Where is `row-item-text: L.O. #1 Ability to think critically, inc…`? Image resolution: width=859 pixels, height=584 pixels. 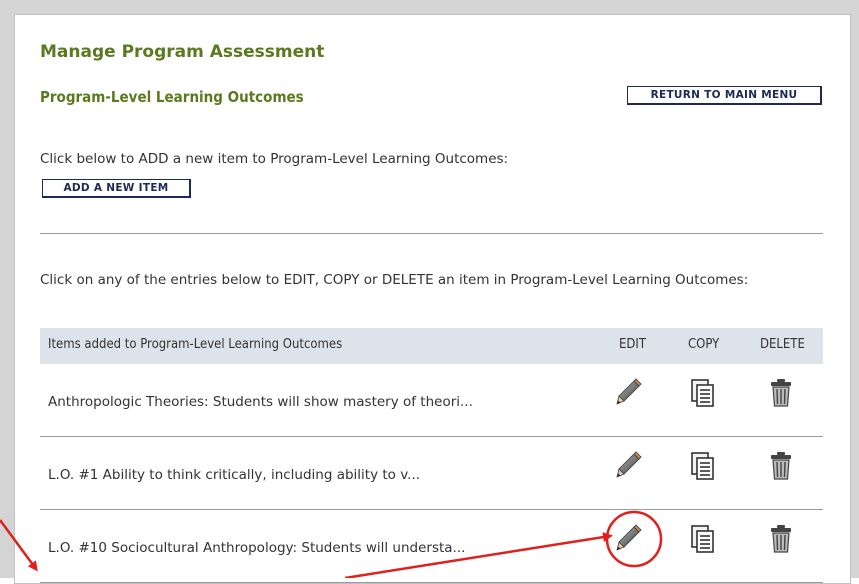
row-item-text: L.O. #1 Ability to think critically, inc… is located at coordinates (234, 475).